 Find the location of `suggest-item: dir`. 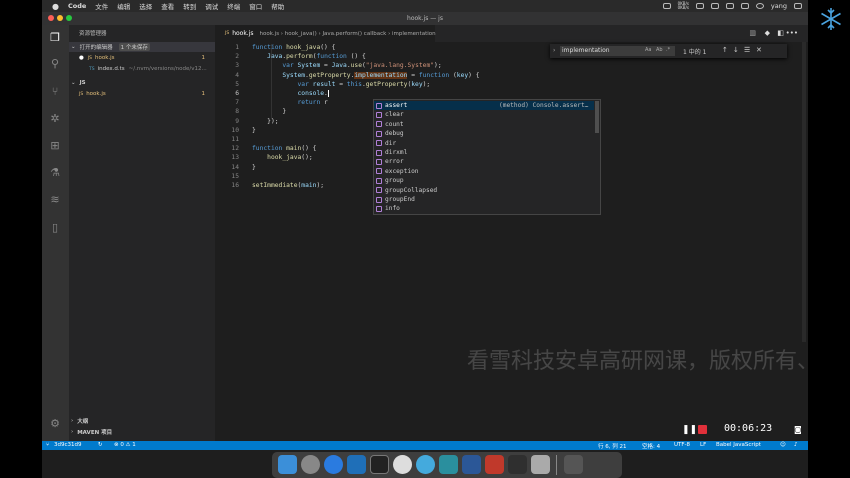

suggest-item: dir is located at coordinates (484, 143).